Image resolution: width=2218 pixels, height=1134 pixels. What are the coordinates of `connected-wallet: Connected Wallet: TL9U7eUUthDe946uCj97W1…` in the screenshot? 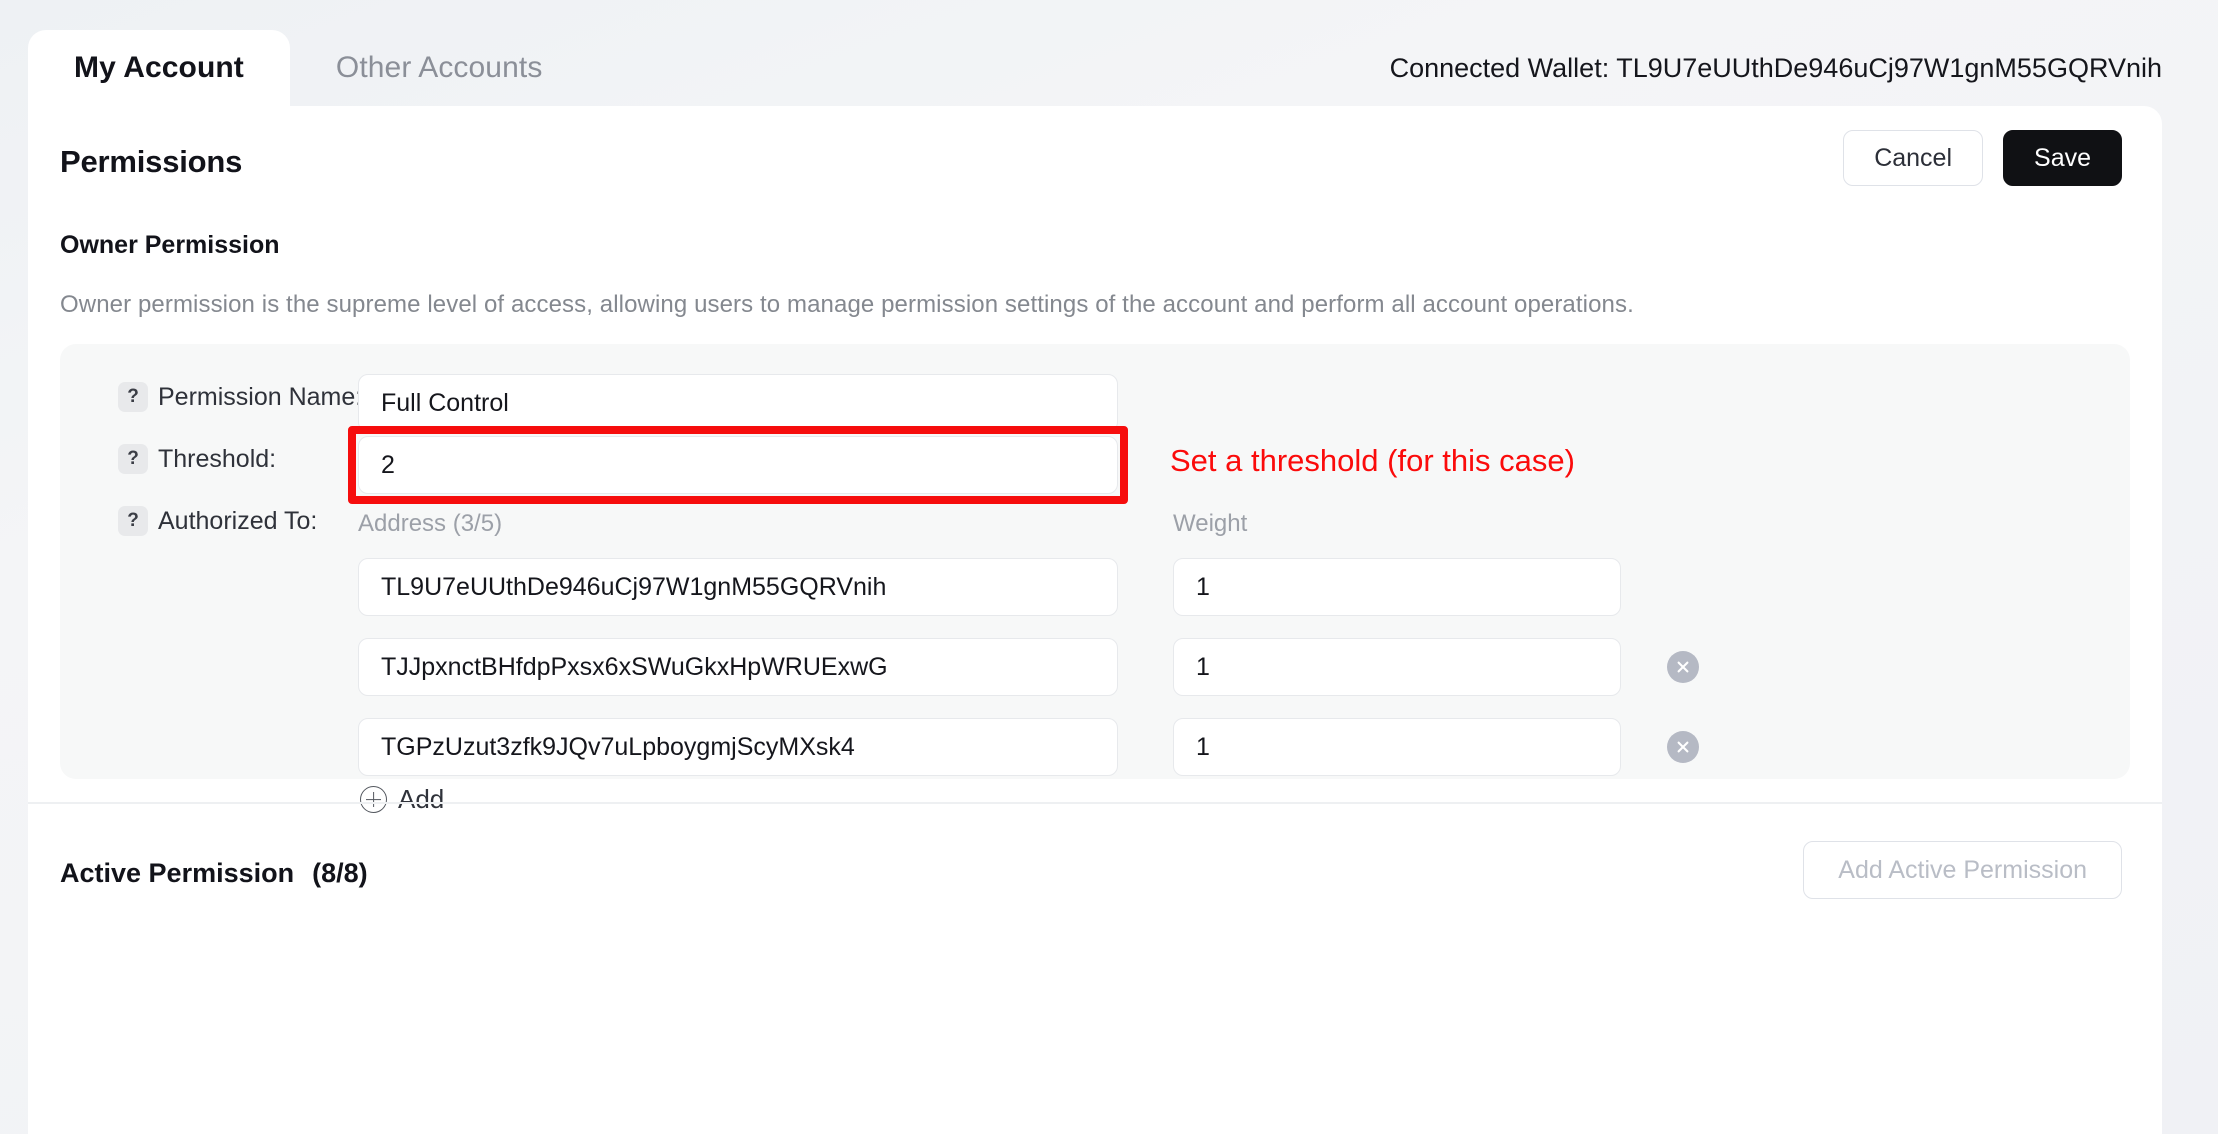 It's located at (1776, 68).